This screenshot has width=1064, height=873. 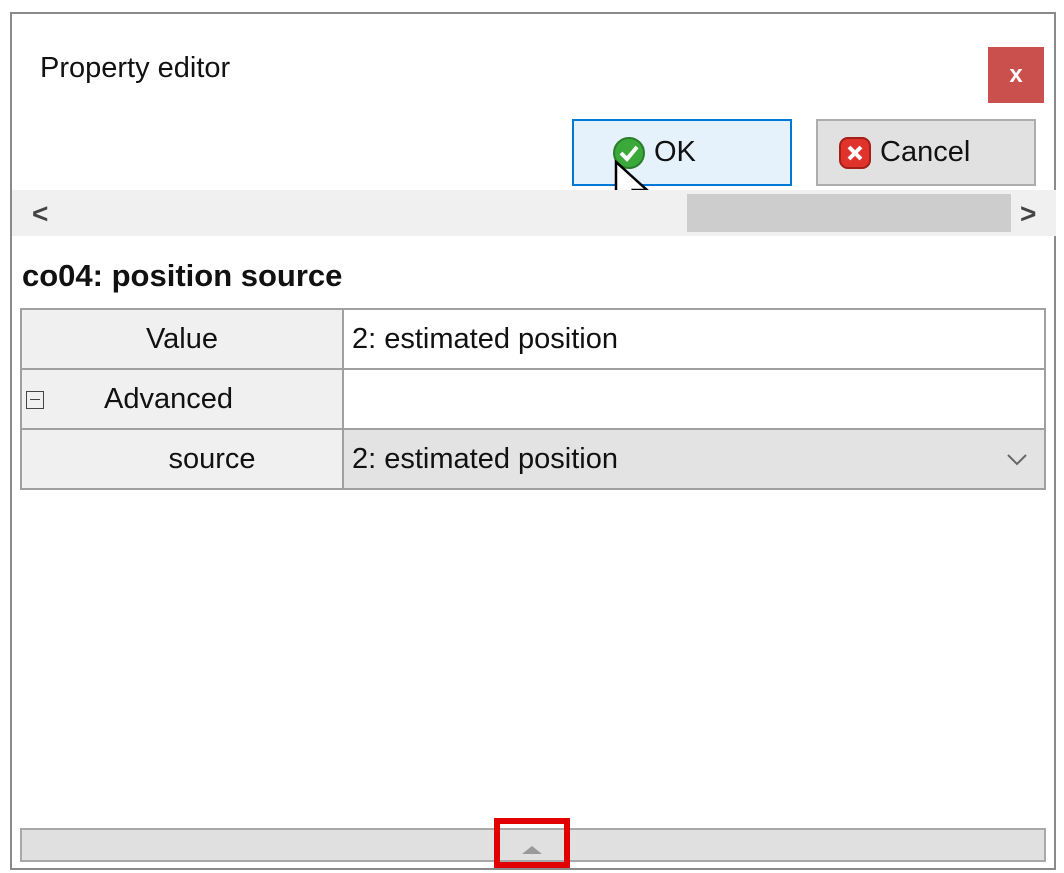 I want to click on source-selected-value: 2: estimated position, so click(x=485, y=458).